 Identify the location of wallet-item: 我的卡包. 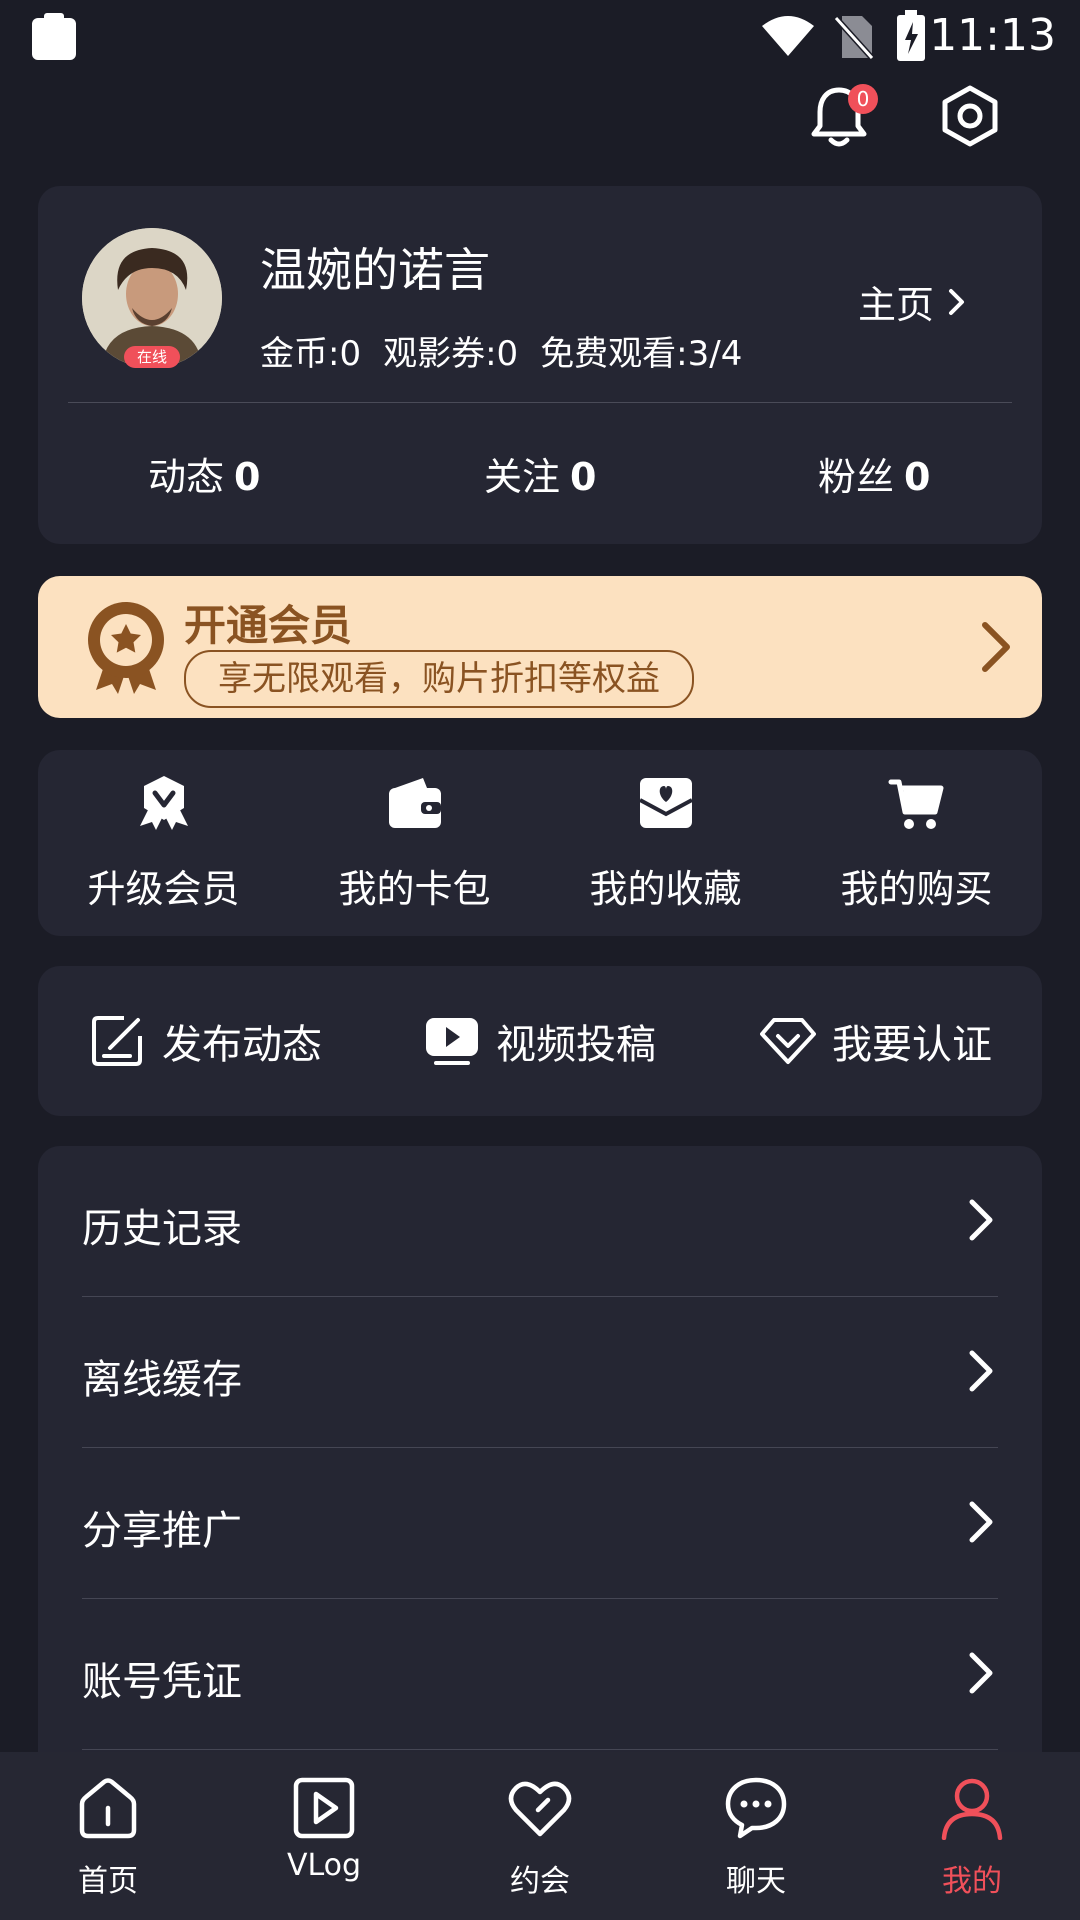
(414, 843).